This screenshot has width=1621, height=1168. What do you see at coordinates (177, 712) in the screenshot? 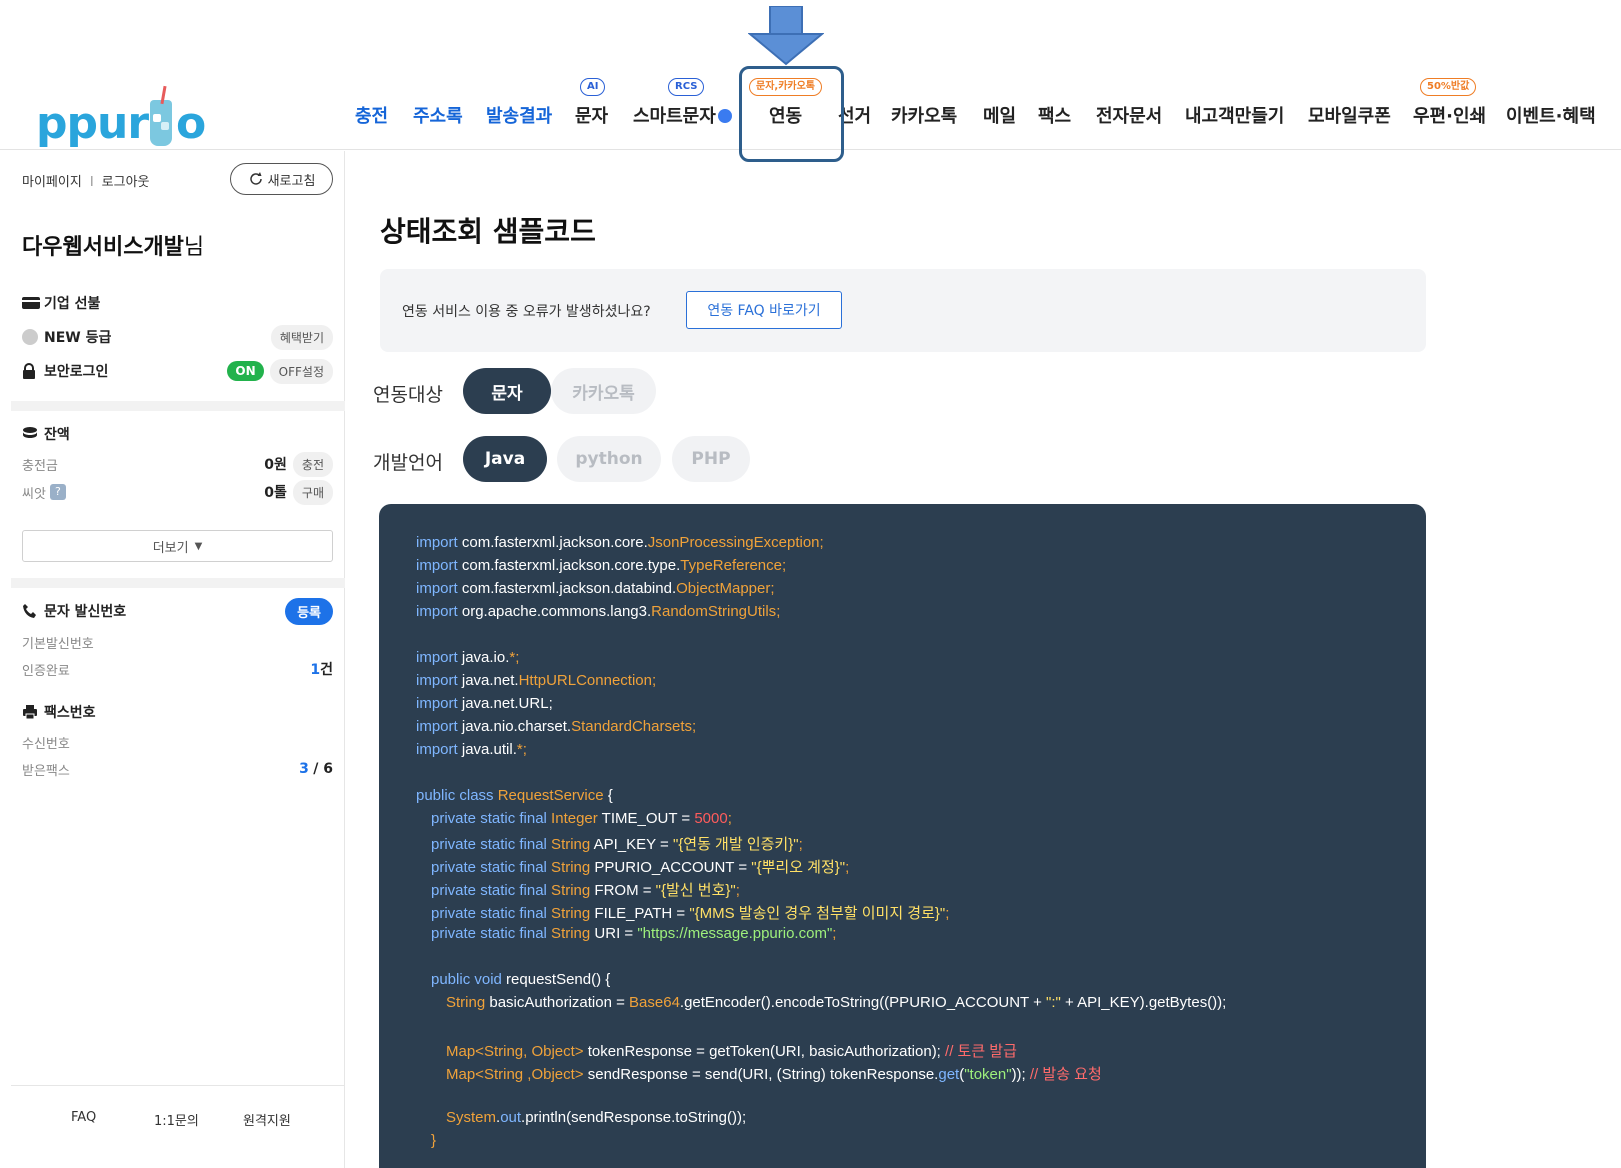
I see `fax-title-row: 팩스번호` at bounding box center [177, 712].